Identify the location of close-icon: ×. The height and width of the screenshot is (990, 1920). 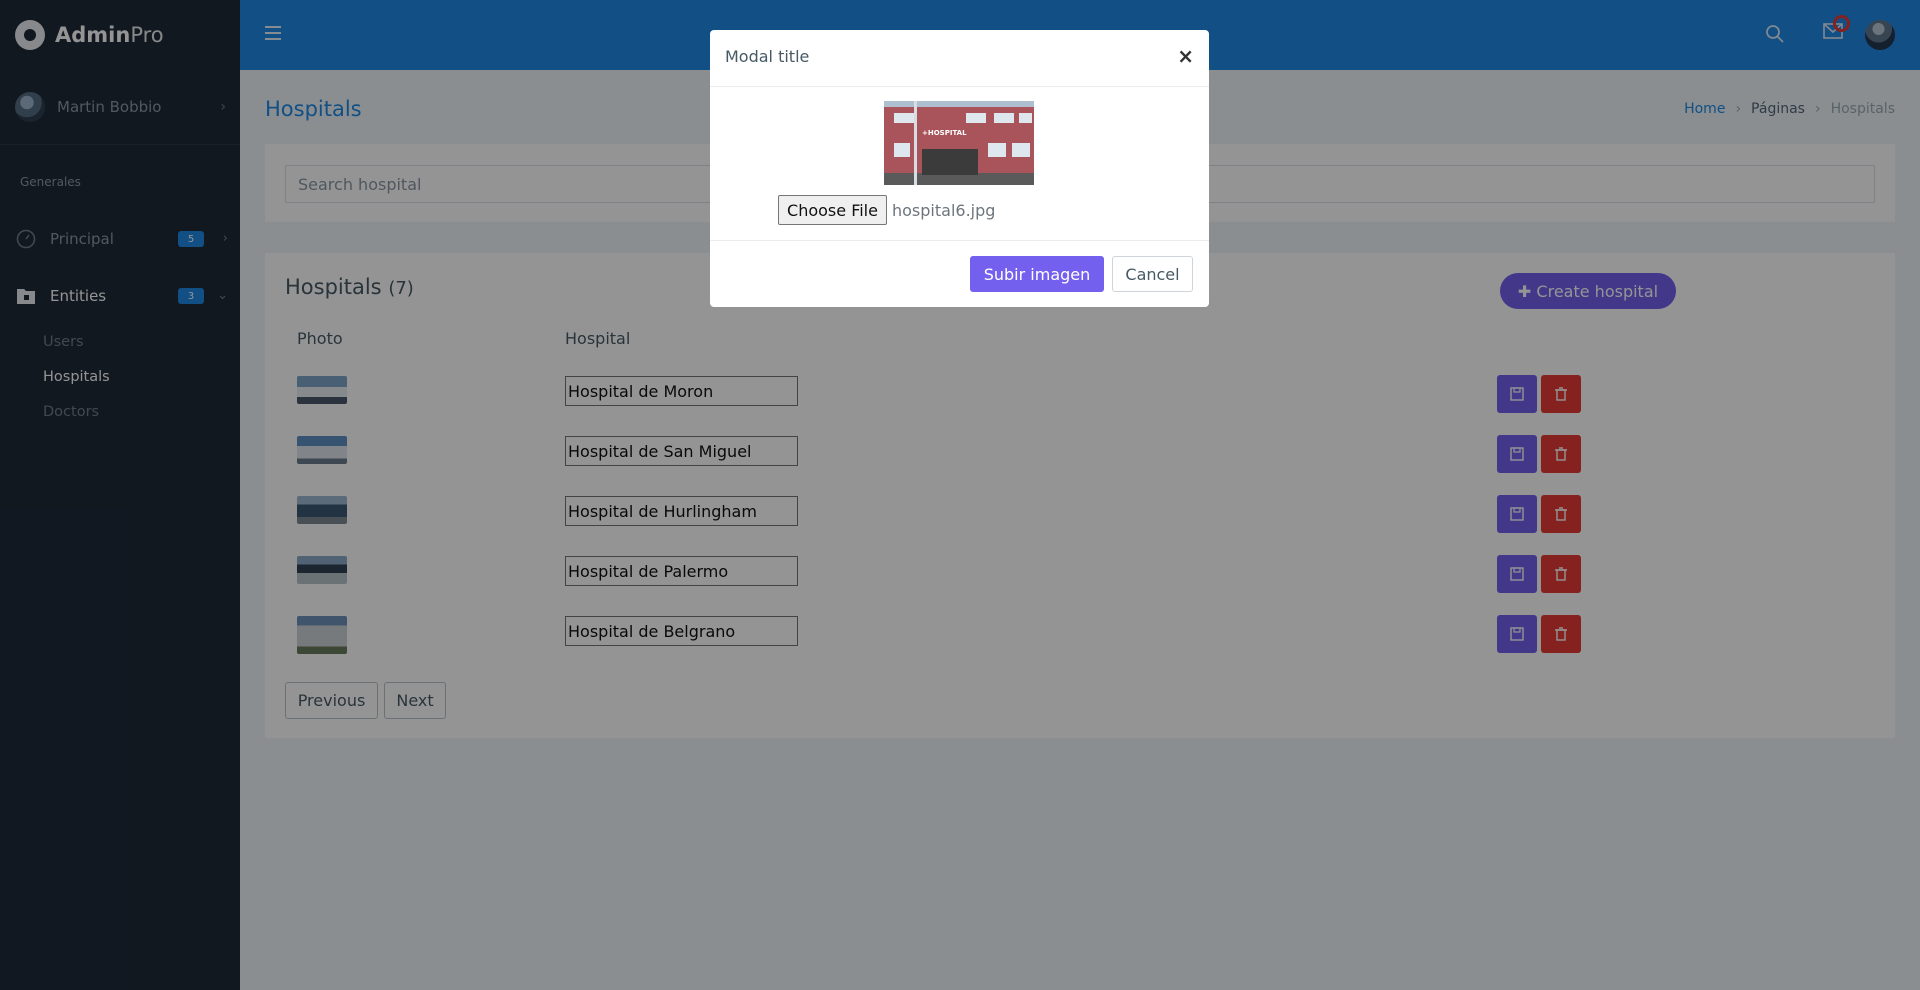
(1185, 56).